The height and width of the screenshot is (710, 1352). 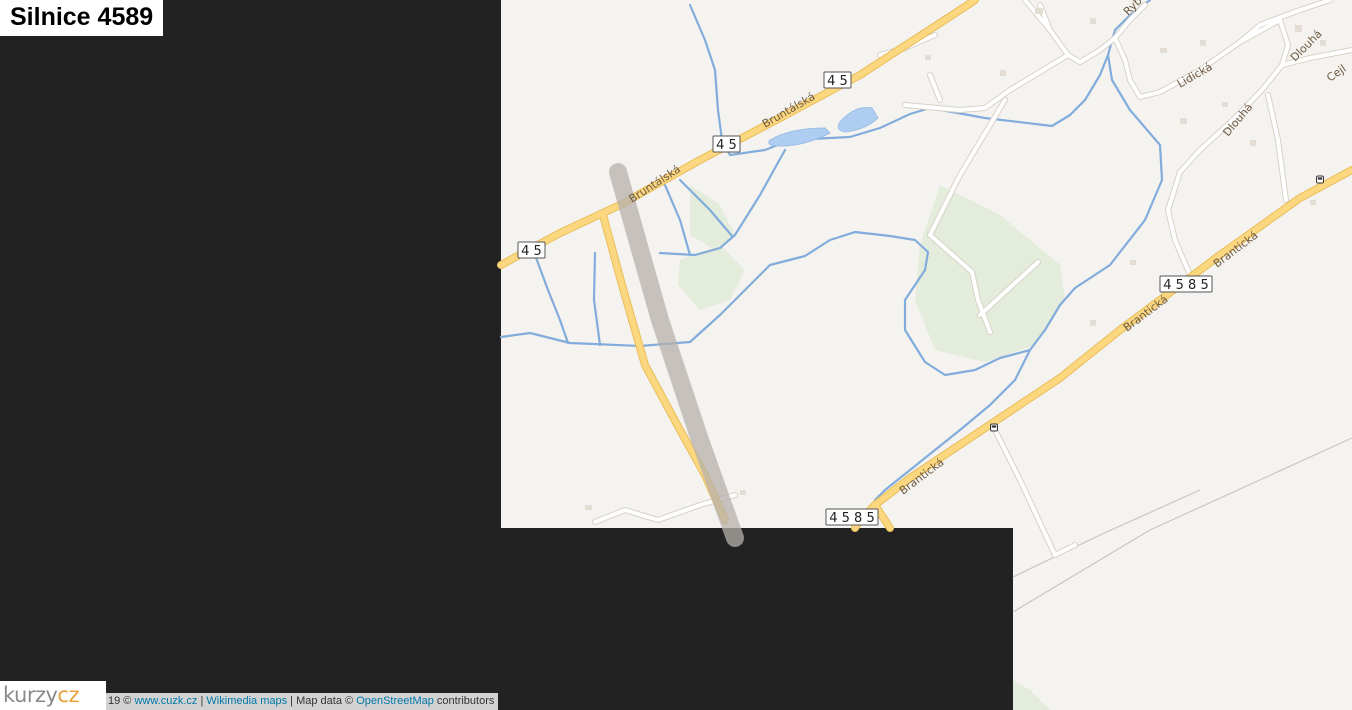 I want to click on kurzy-logo: kurzycz, so click(x=53, y=695).